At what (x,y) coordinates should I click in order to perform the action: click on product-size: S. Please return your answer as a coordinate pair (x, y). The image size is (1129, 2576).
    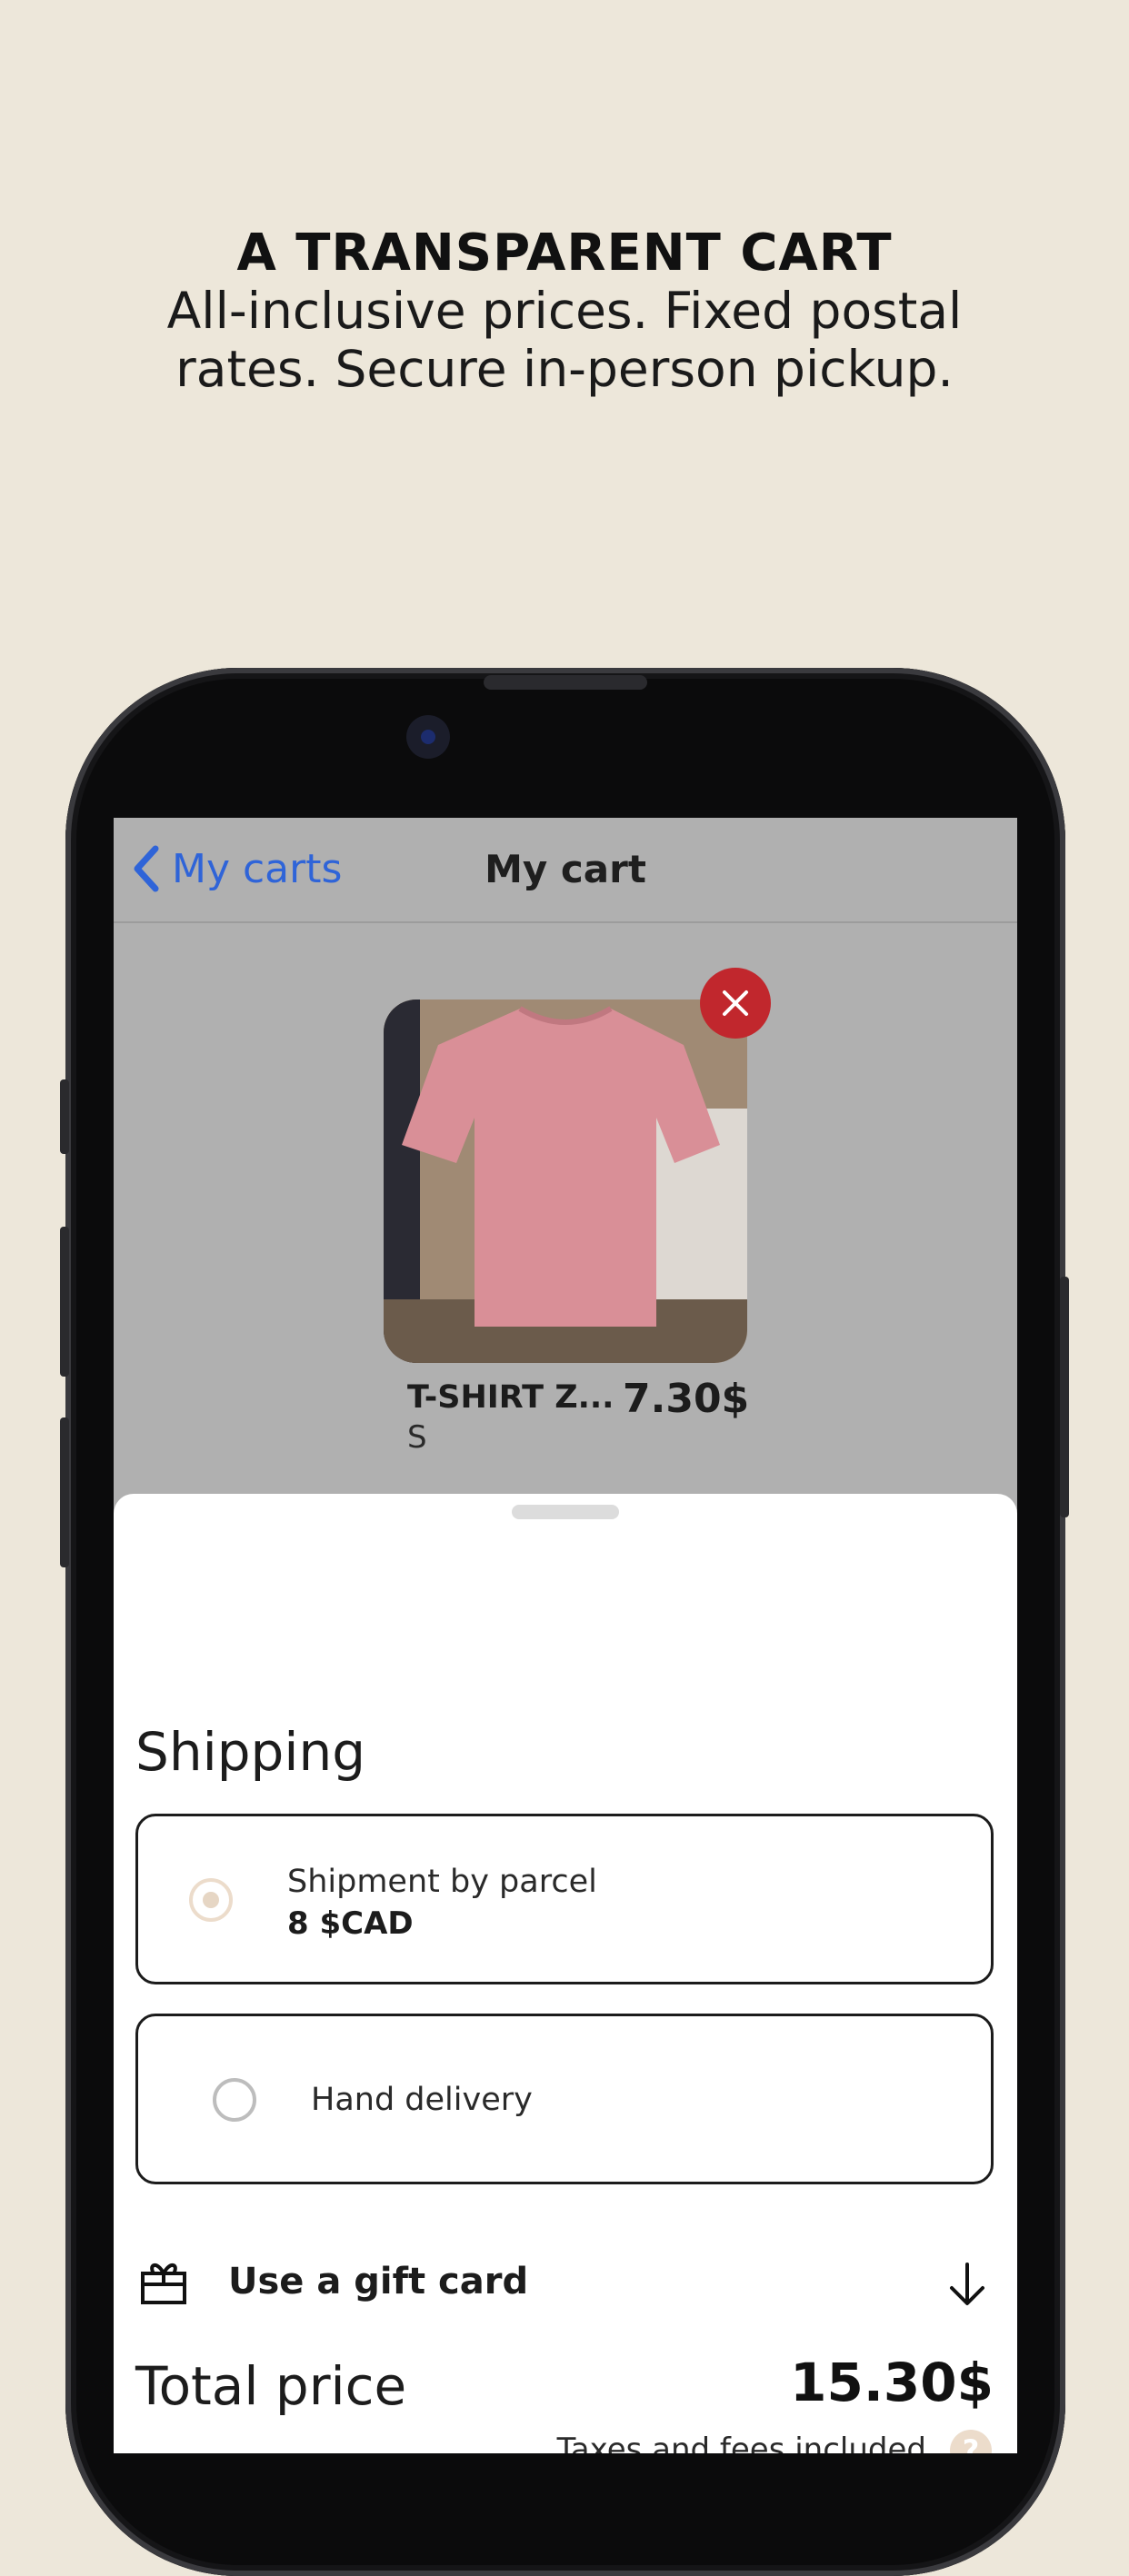
    Looking at the image, I should click on (417, 1437).